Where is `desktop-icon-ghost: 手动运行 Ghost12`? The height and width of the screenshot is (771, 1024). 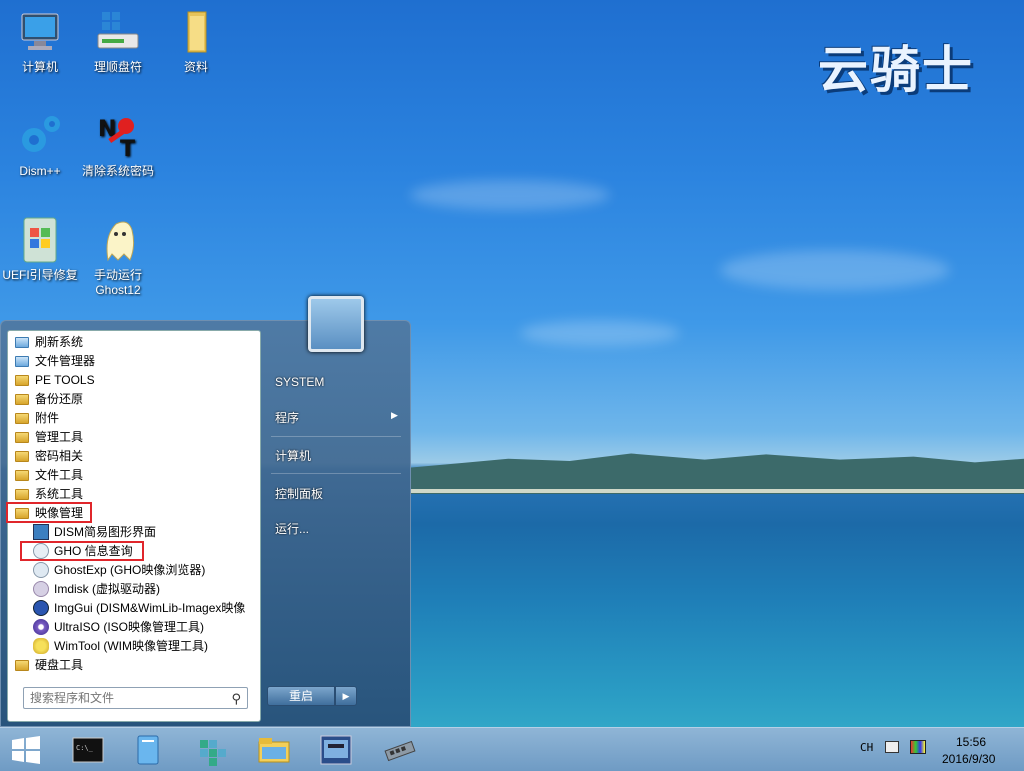
desktop-icon-ghost: 手动运行 Ghost12 is located at coordinates (118, 257).